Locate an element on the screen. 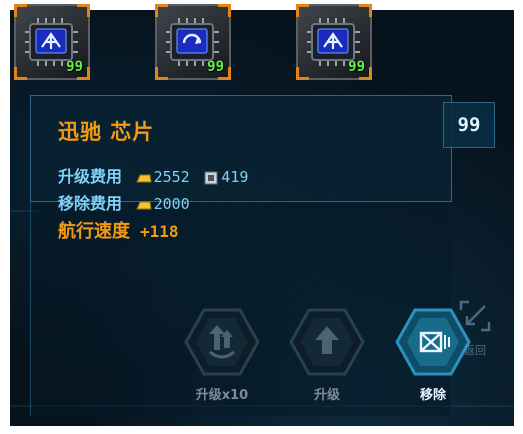 This screenshot has height=434, width=523. parts-icon is located at coordinates (211, 177).